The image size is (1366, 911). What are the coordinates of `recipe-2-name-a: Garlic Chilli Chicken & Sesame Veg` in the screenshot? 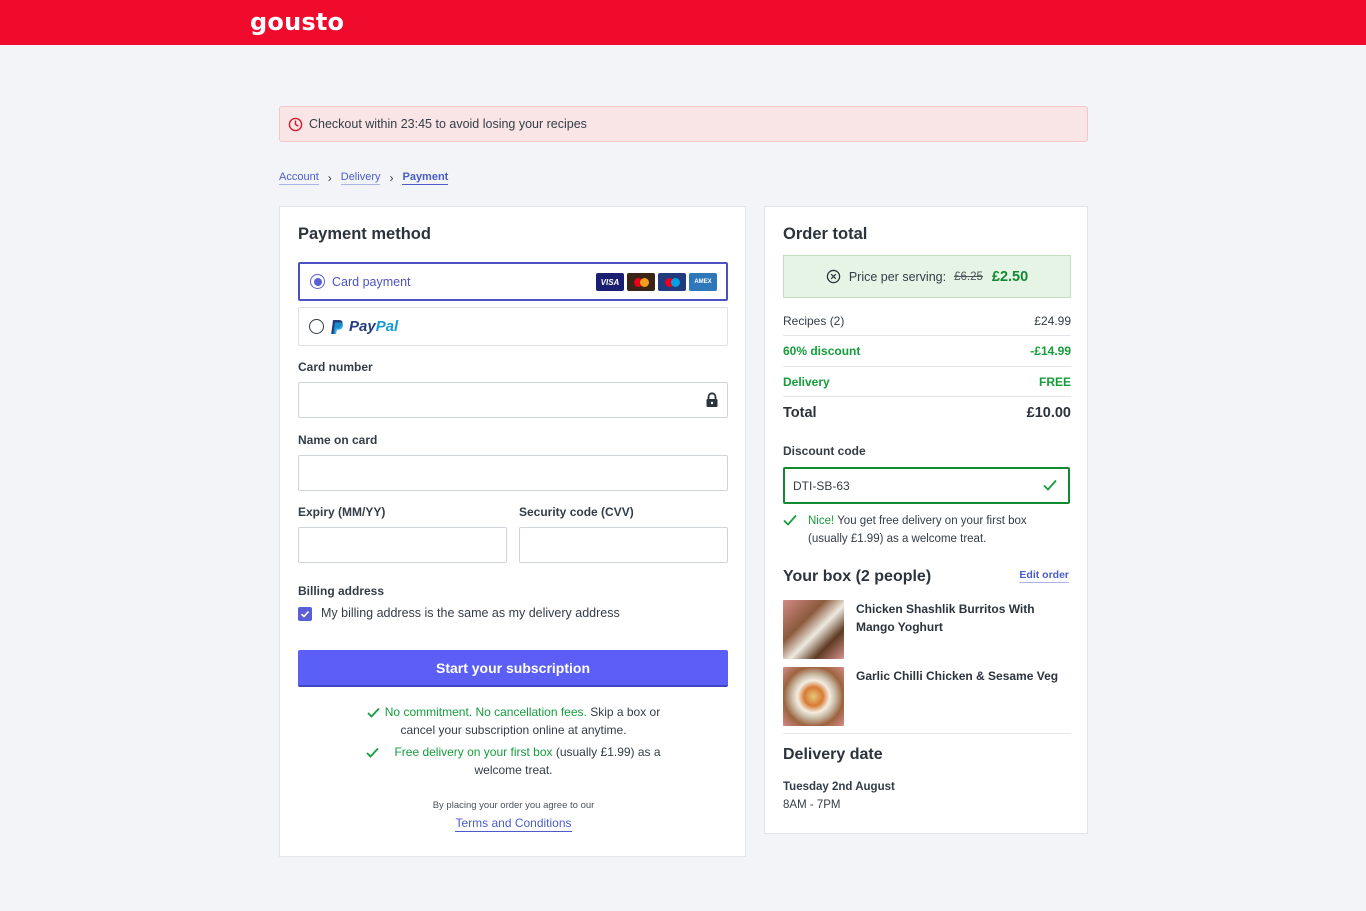 It's located at (957, 676).